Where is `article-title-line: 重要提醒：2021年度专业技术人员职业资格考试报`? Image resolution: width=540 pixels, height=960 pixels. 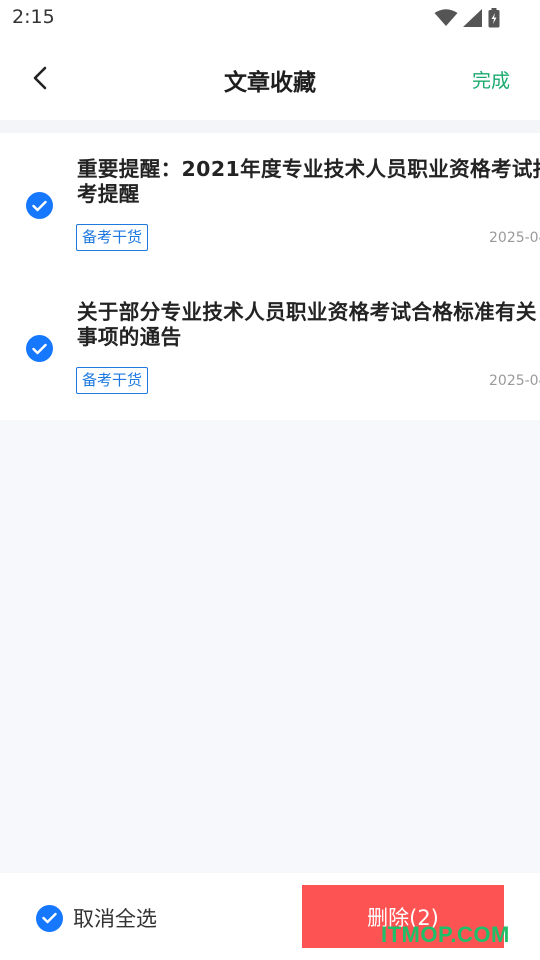
article-title-line: 重要提醒：2021年度专业技术人员职业资格考试报 is located at coordinates (308, 169).